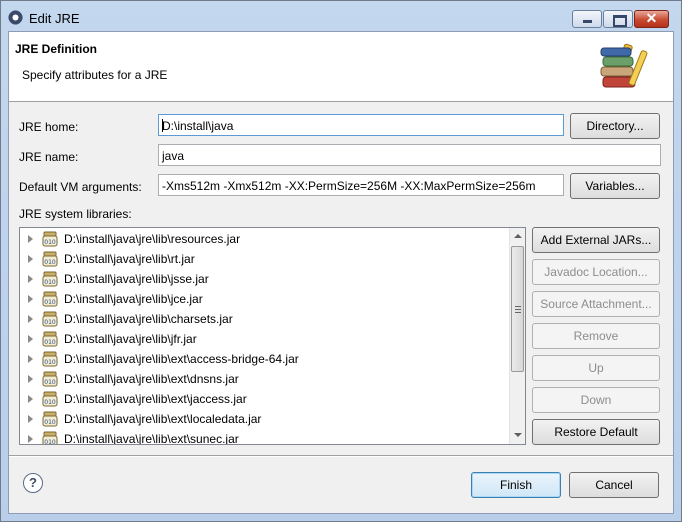 The image size is (682, 522). Describe the element at coordinates (265, 339) in the screenshot. I see `library-row: 010 D:\install\java\jre\lib\jfr.jar` at that location.